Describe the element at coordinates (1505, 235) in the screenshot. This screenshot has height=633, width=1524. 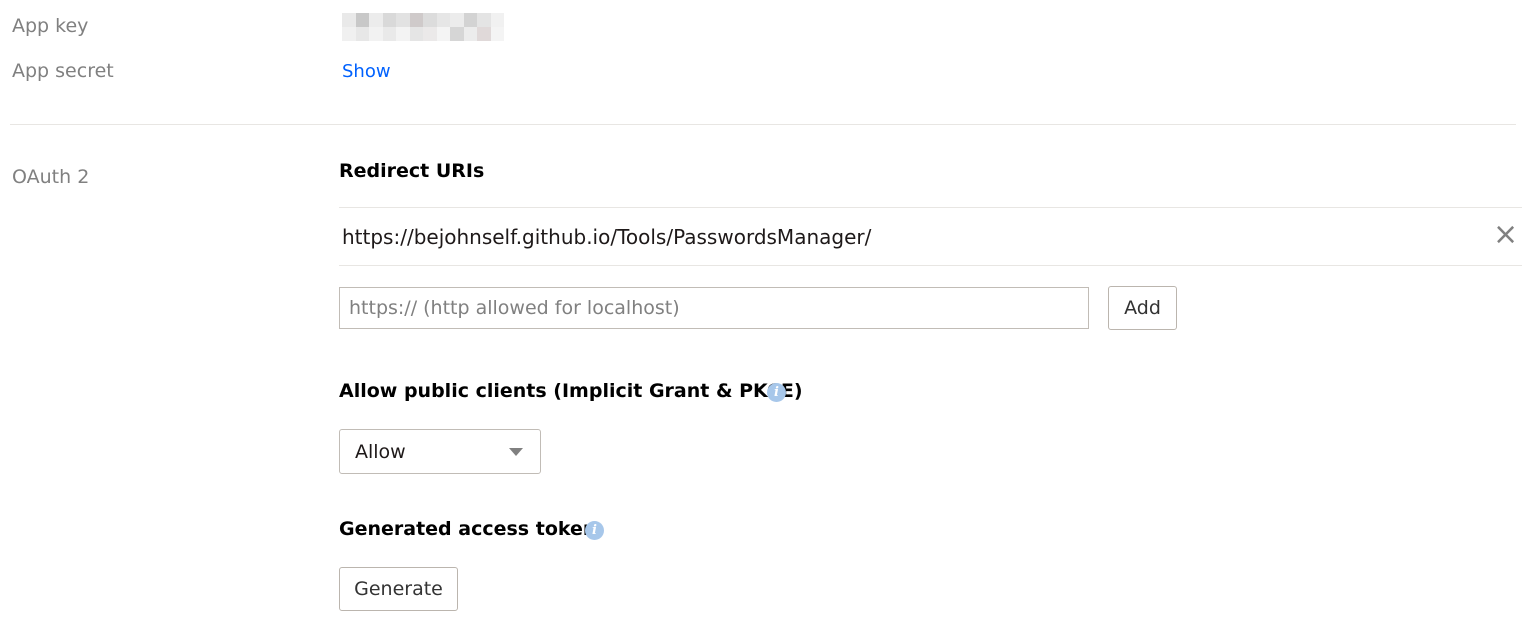
I see `remove-uri-close-icon: ×` at that location.